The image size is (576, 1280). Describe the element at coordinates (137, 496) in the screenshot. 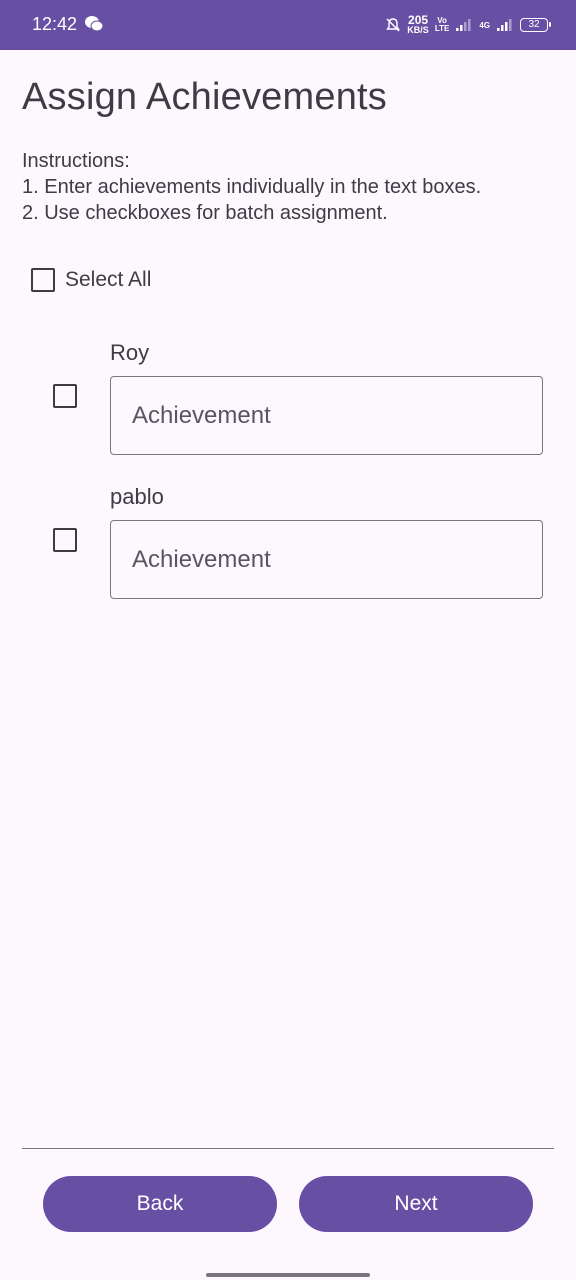

I see `user-name: pablo` at that location.